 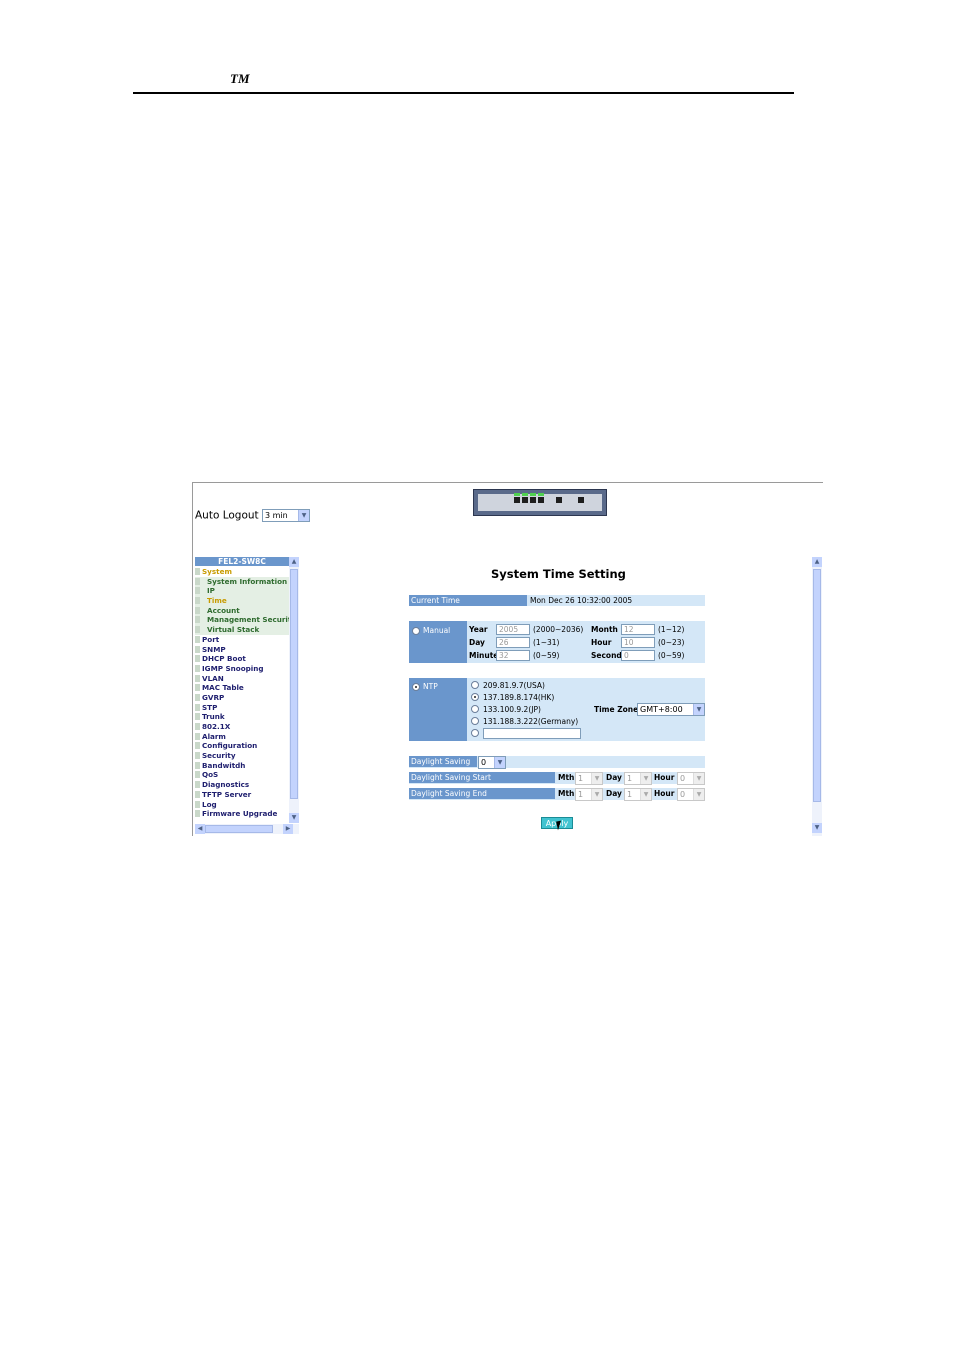 I want to click on menu-item-security: Security, so click(x=242, y=756).